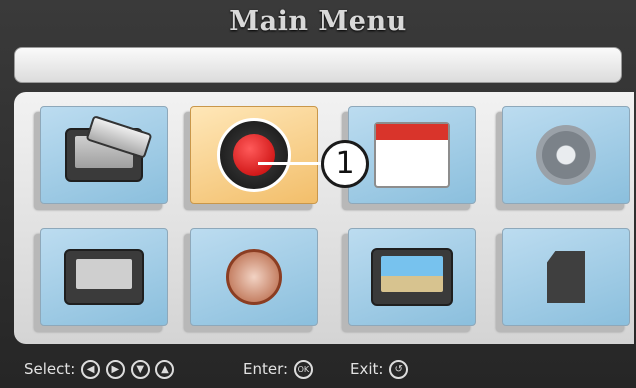  I want to click on clock-icon, so click(254, 277).